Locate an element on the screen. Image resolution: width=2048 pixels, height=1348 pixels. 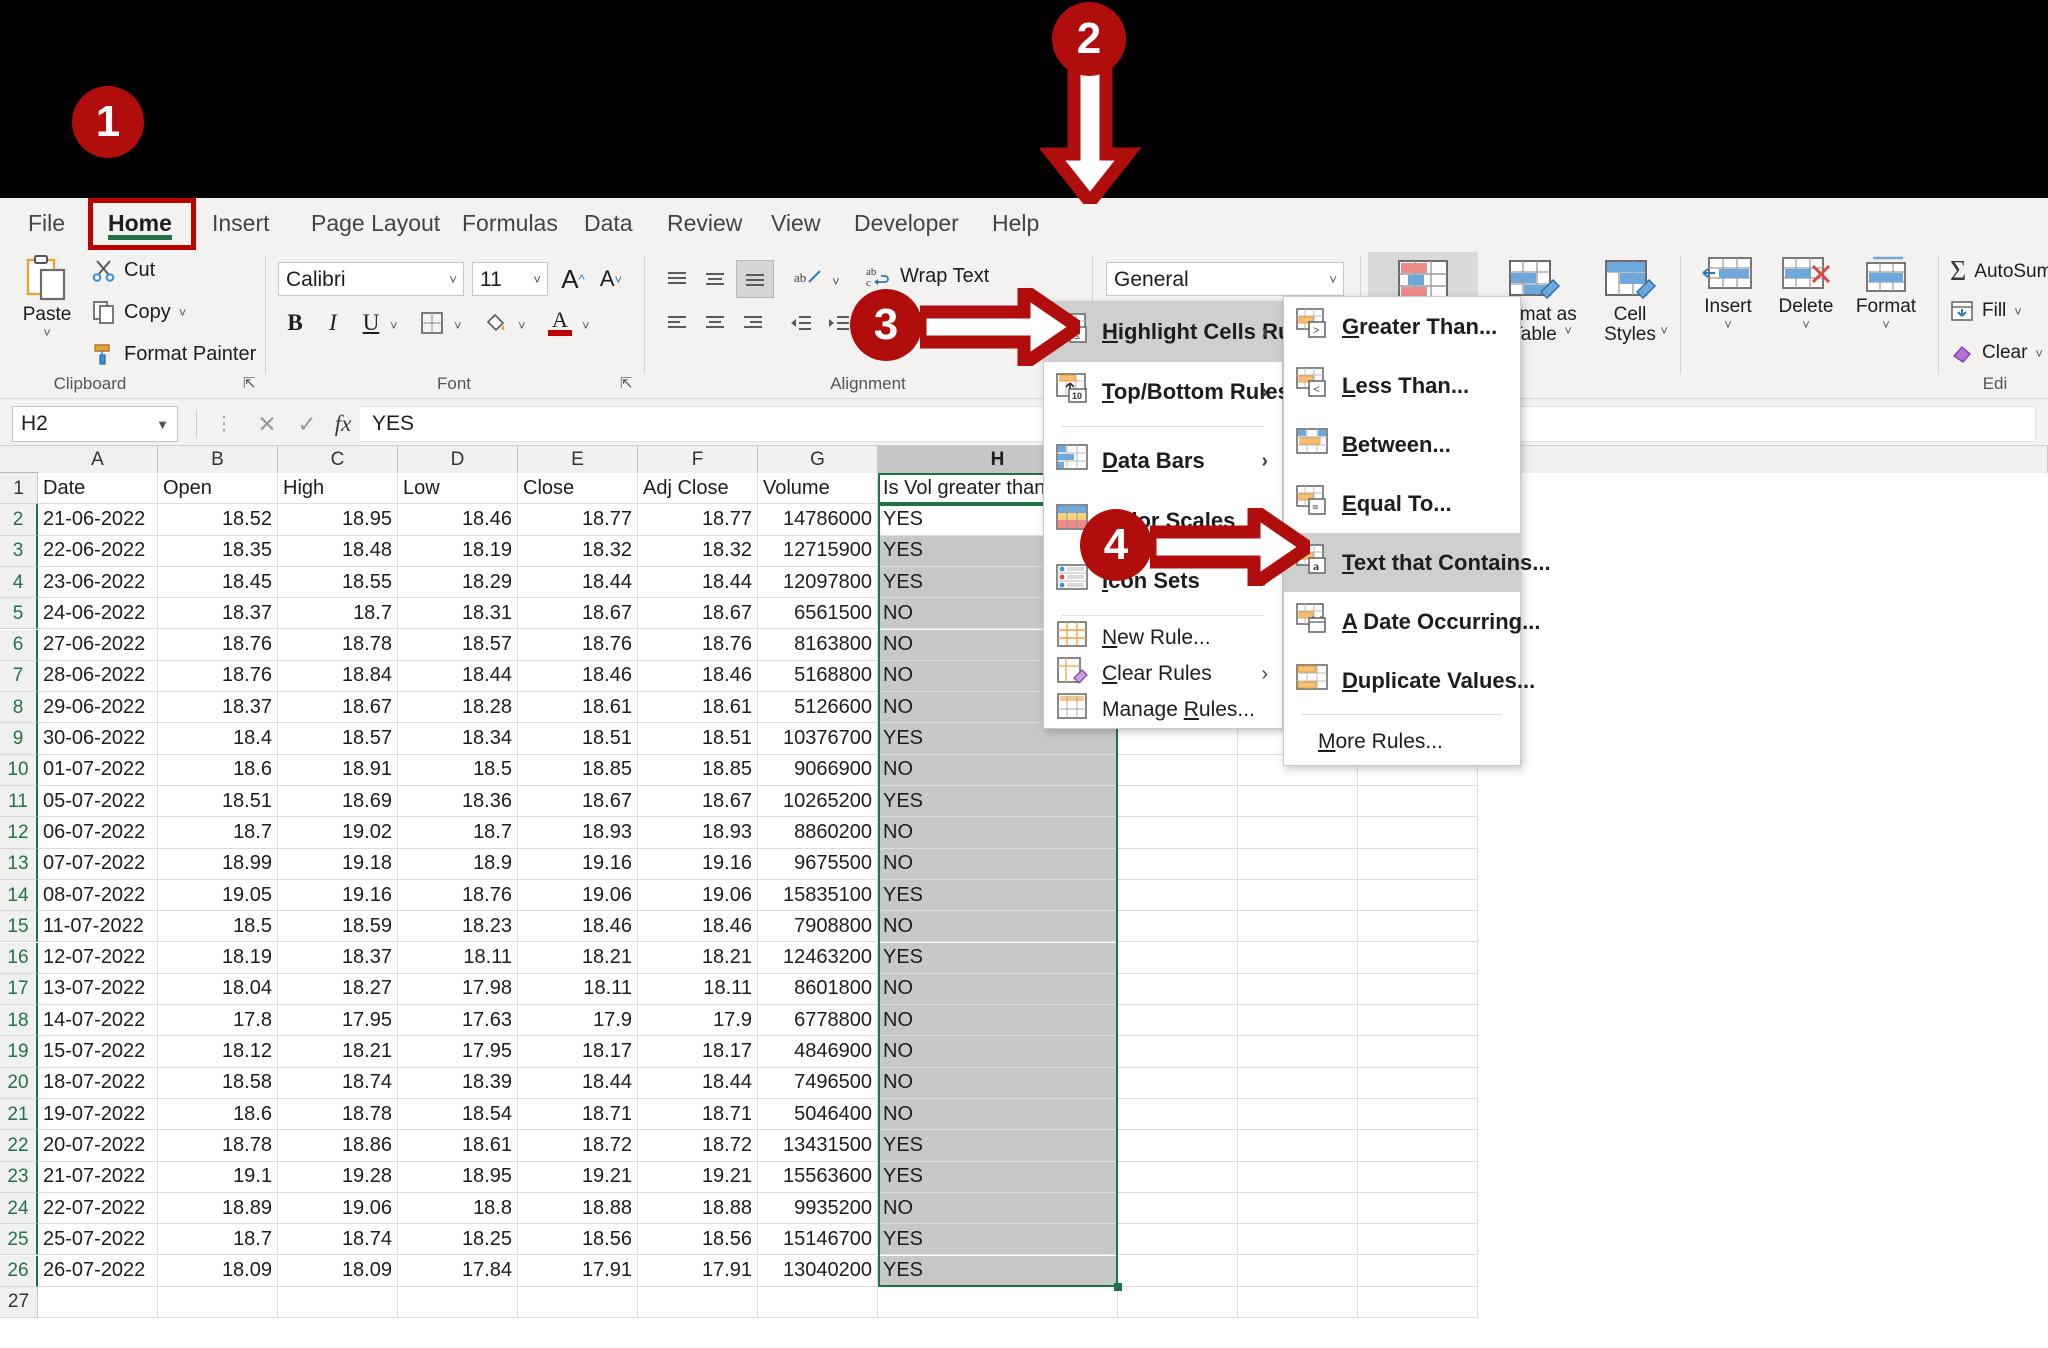
bold-button: B is located at coordinates (295, 323).